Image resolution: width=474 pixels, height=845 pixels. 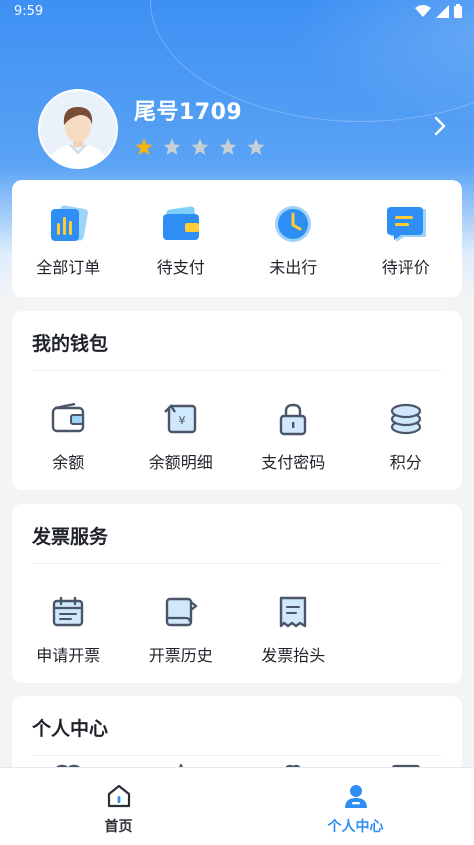 I want to click on balance-label: 余额, so click(x=68, y=462).